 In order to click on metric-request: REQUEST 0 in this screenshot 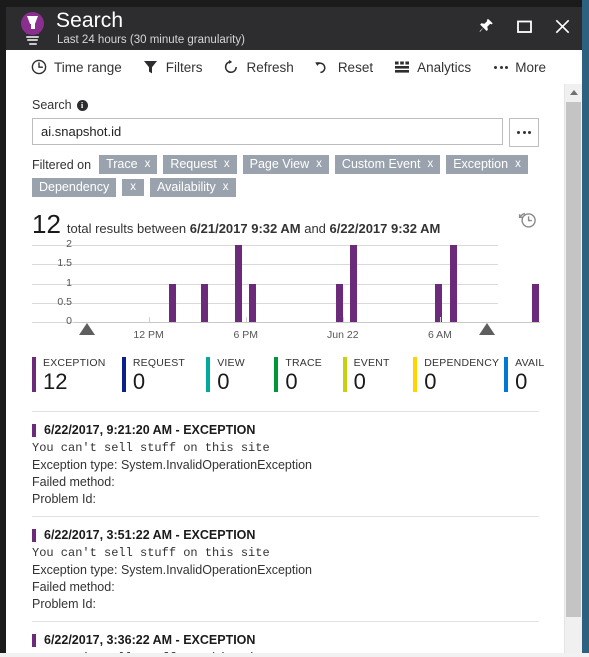, I will do `click(153, 375)`.